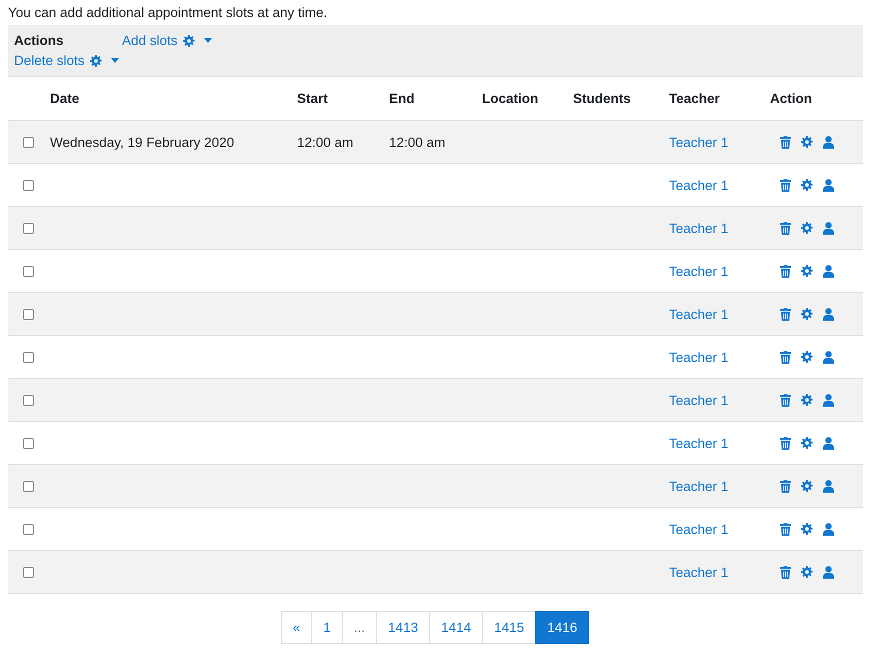 This screenshot has width=883, height=653. Describe the element at coordinates (168, 12) in the screenshot. I see `intro-text: You can add additional appointment slots at any time.` at that location.